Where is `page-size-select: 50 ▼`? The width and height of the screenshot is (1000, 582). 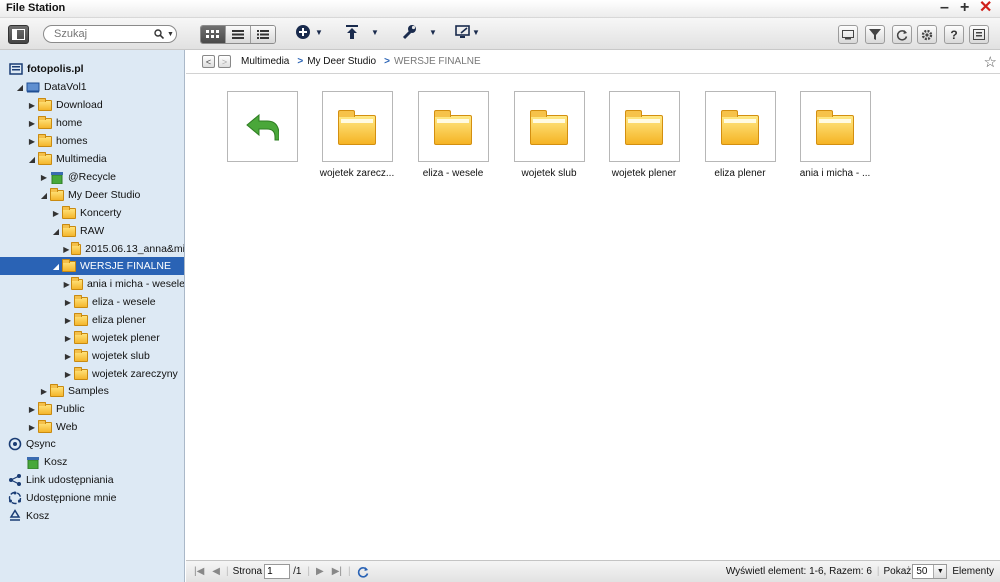 page-size-select: 50 ▼ is located at coordinates (930, 571).